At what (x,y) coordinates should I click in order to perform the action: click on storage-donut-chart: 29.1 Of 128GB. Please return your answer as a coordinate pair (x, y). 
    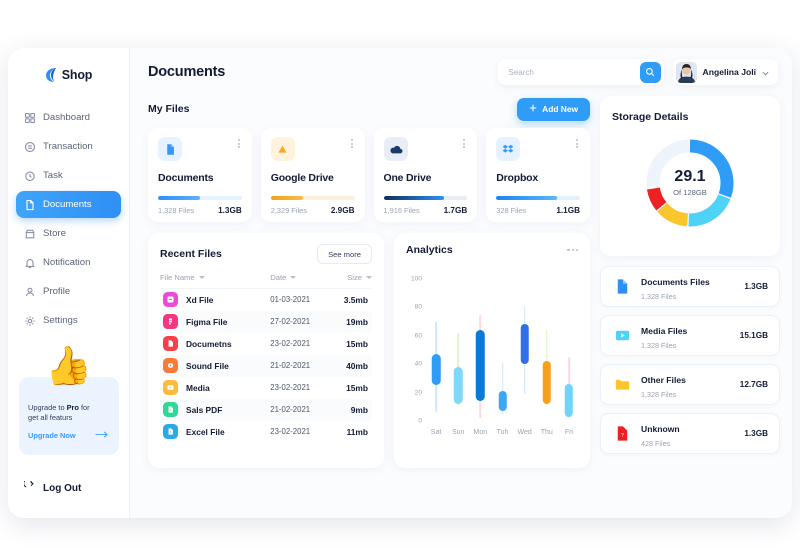
    Looking at the image, I should click on (690, 183).